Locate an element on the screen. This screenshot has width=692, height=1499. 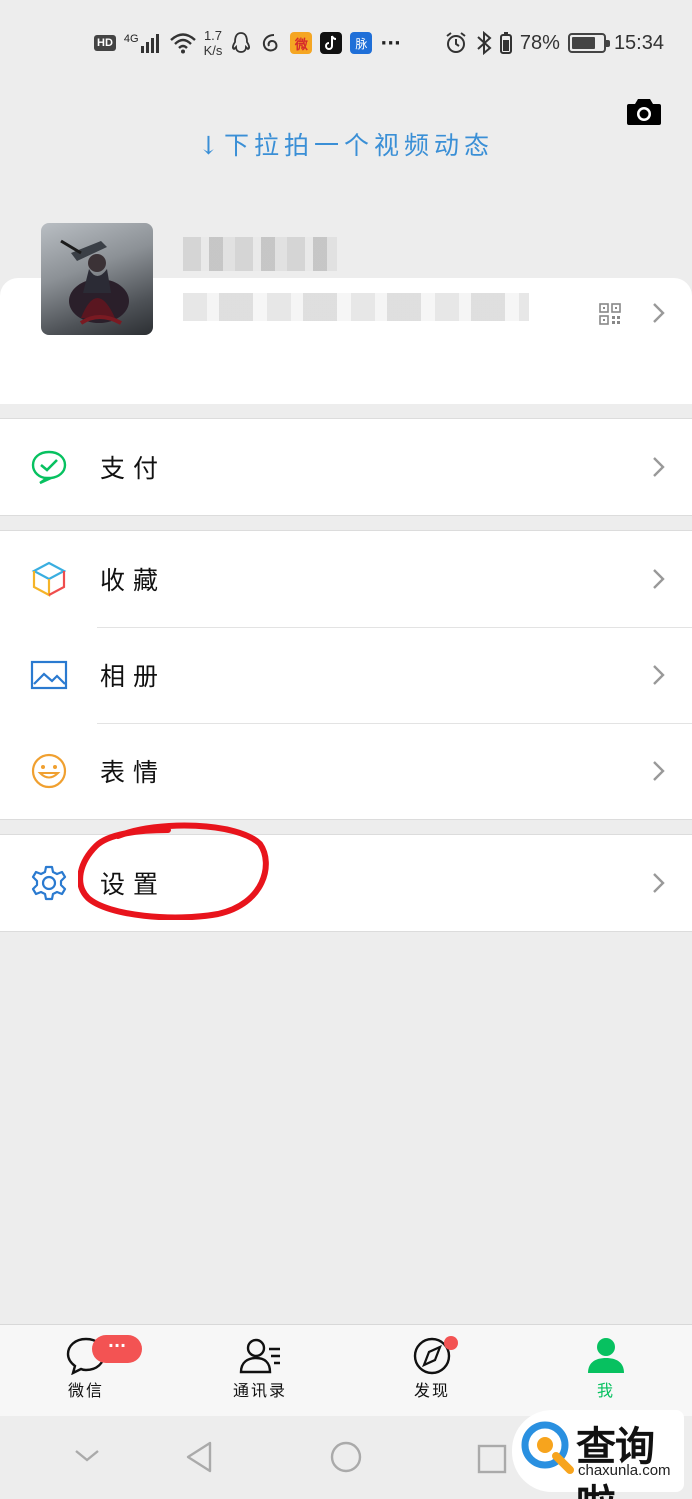
tab-label-contacts: 通讯录 is located at coordinates (259, 1390).